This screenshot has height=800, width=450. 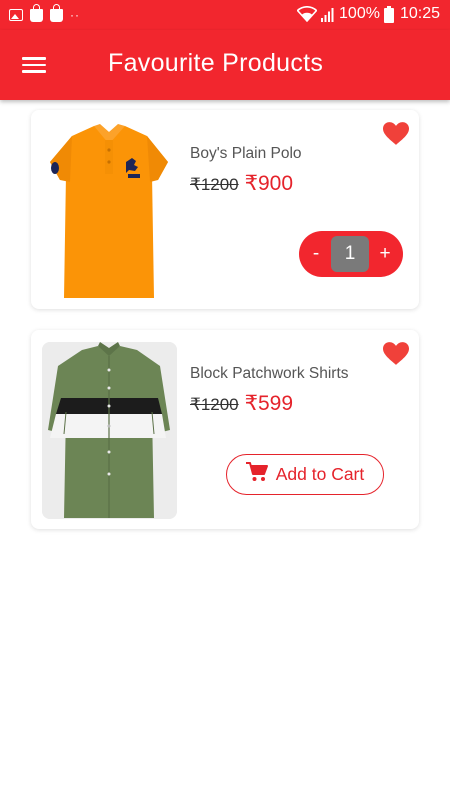 I want to click on shopping-cart-icon, so click(x=256, y=474).